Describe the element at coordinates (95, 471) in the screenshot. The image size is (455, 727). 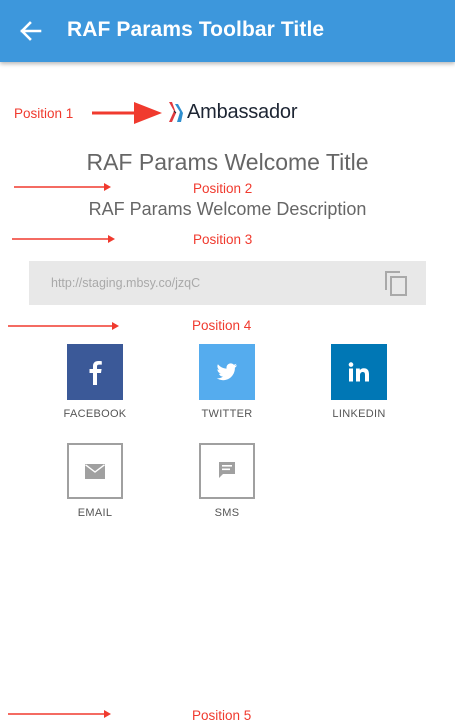
I see `email-icon` at that location.